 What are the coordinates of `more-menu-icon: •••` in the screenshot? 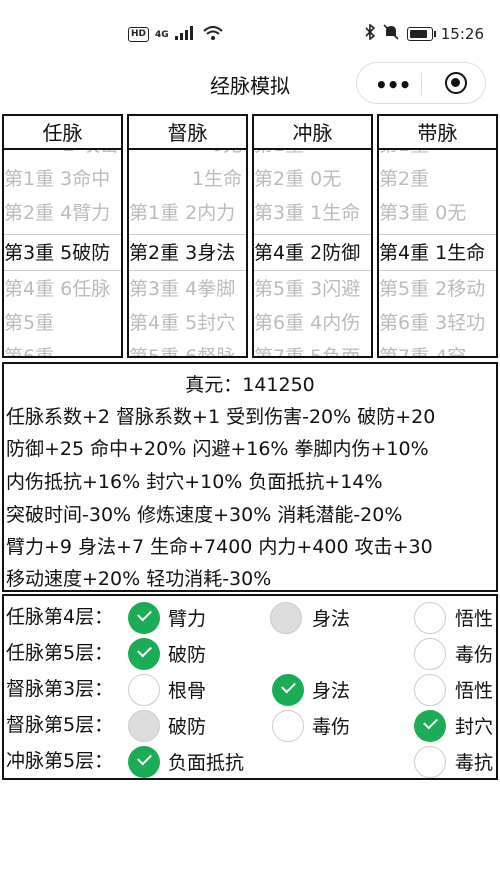 It's located at (393, 85).